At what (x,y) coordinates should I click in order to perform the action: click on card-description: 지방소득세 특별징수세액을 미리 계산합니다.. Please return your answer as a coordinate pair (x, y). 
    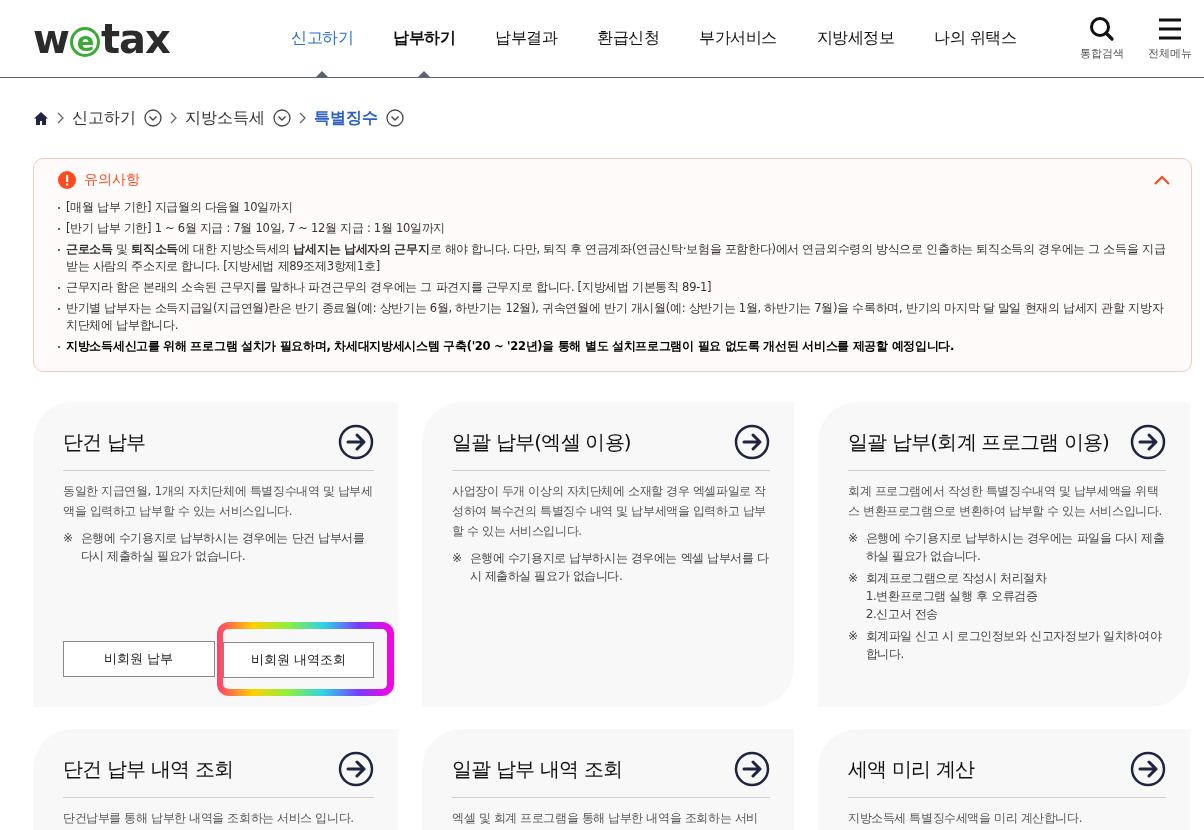
    Looking at the image, I should click on (966, 818).